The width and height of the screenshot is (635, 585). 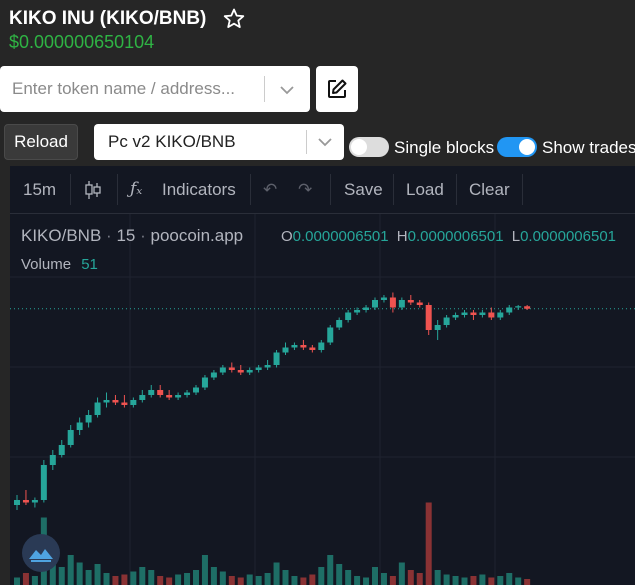 I want to click on star-icon, so click(x=234, y=19).